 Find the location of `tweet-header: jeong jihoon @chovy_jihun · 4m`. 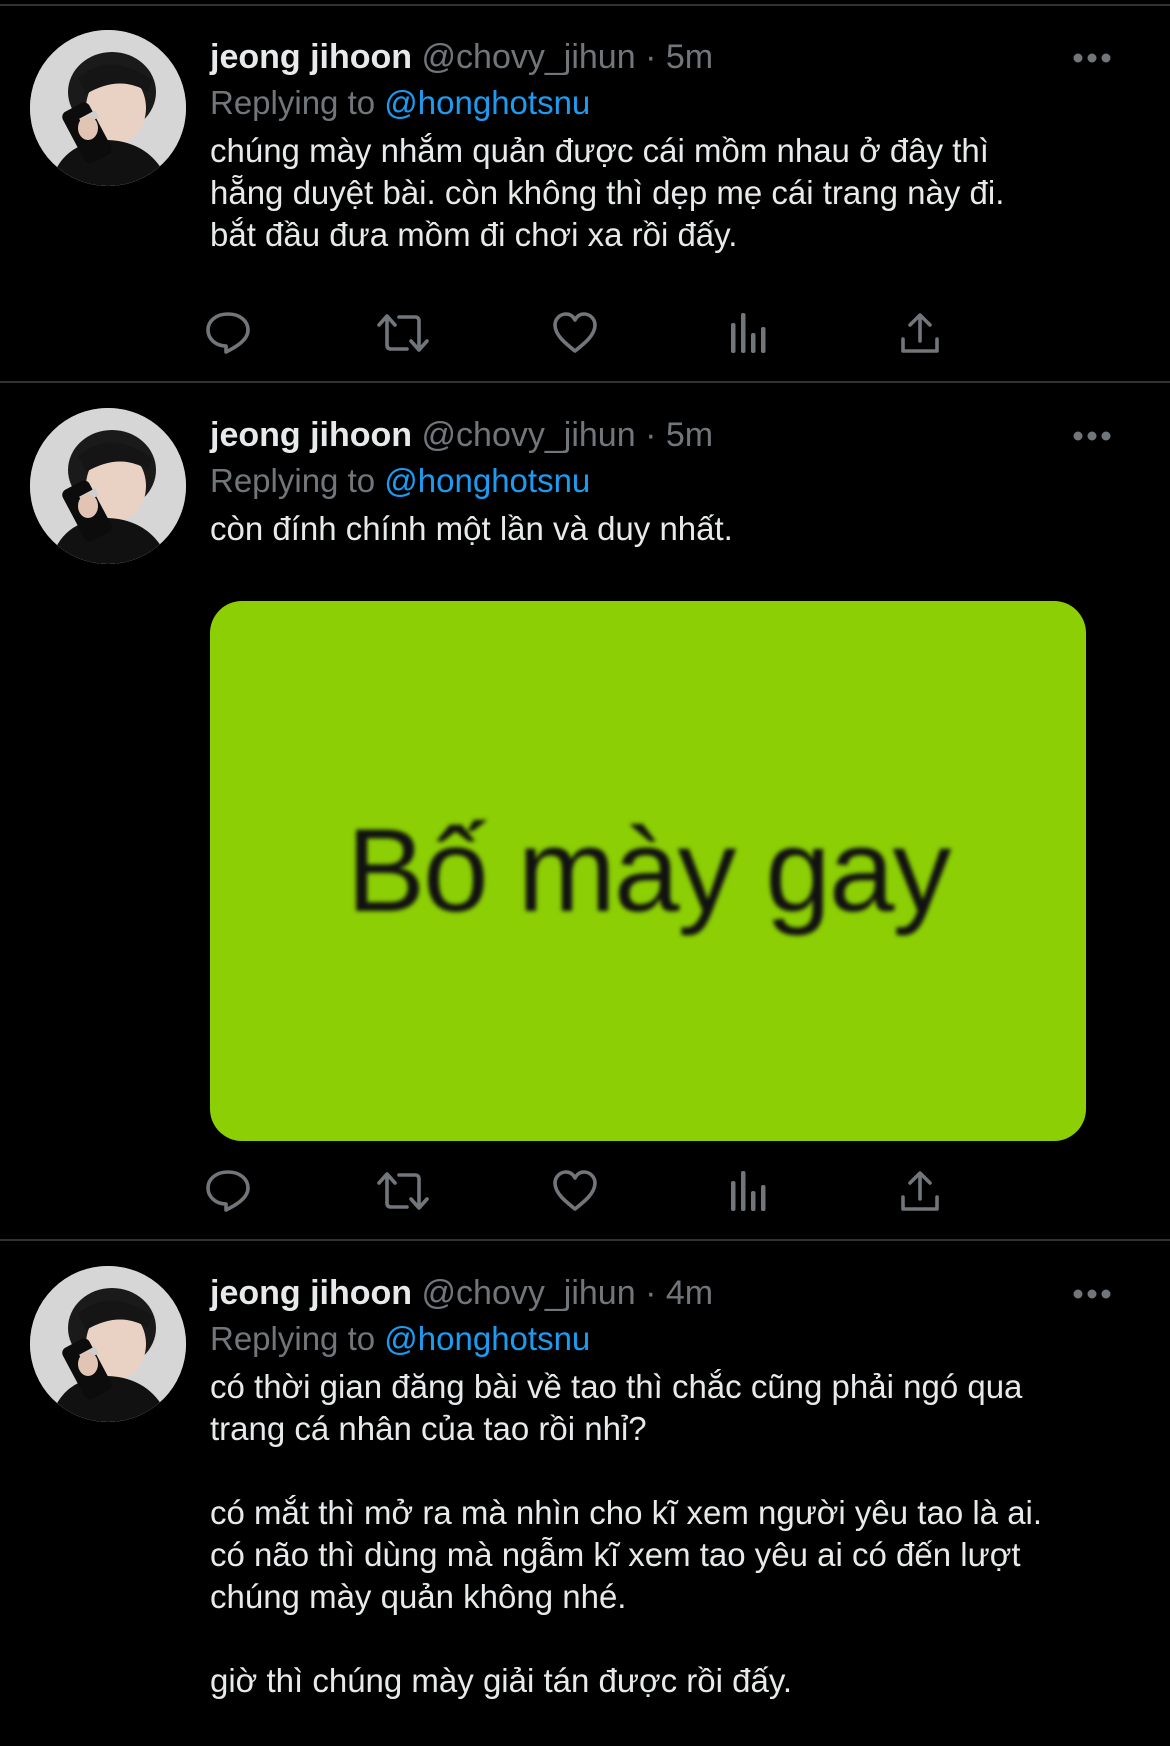

tweet-header: jeong jihoon @chovy_jihun · 4m is located at coordinates (660, 1293).